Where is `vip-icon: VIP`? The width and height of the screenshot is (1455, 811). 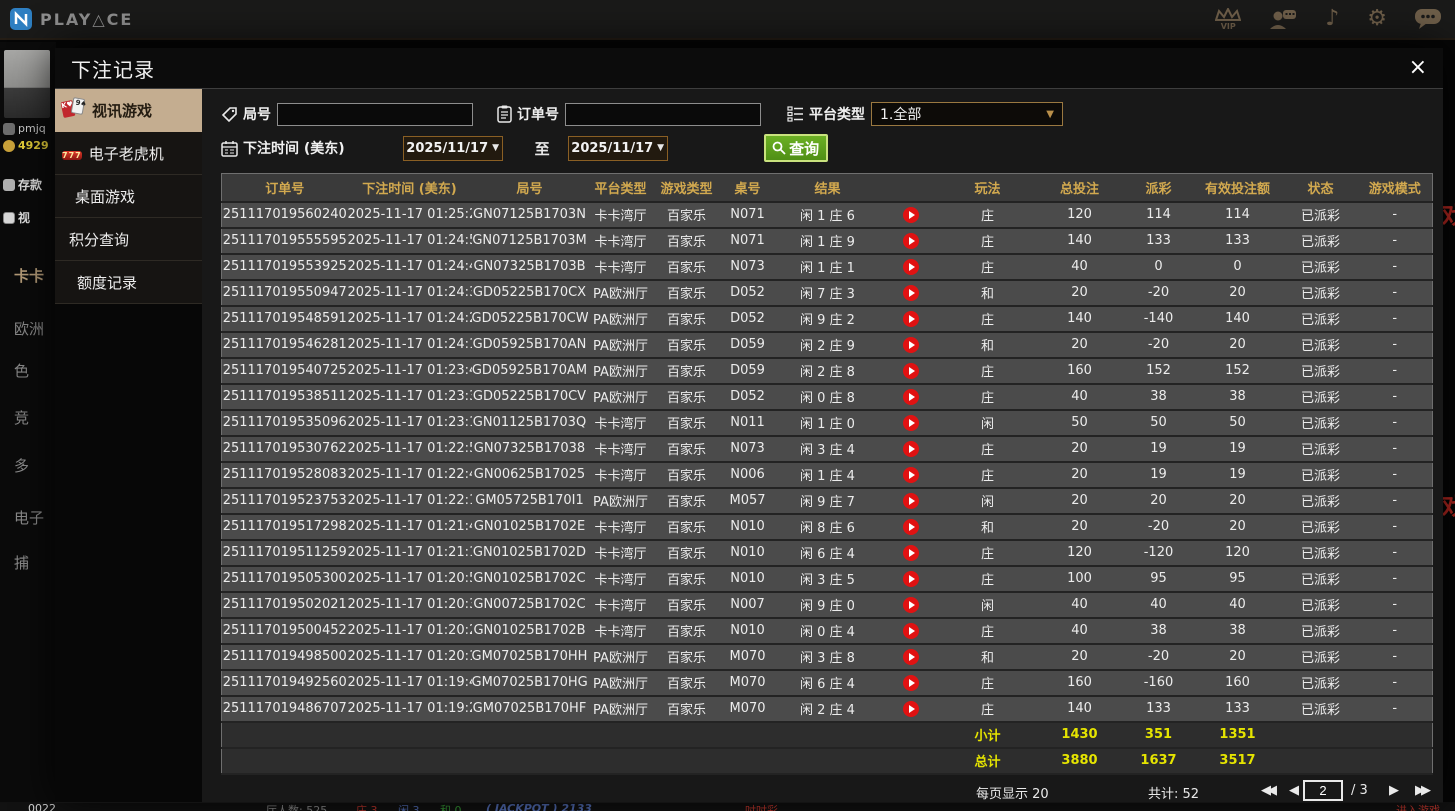 vip-icon: VIP is located at coordinates (1228, 19).